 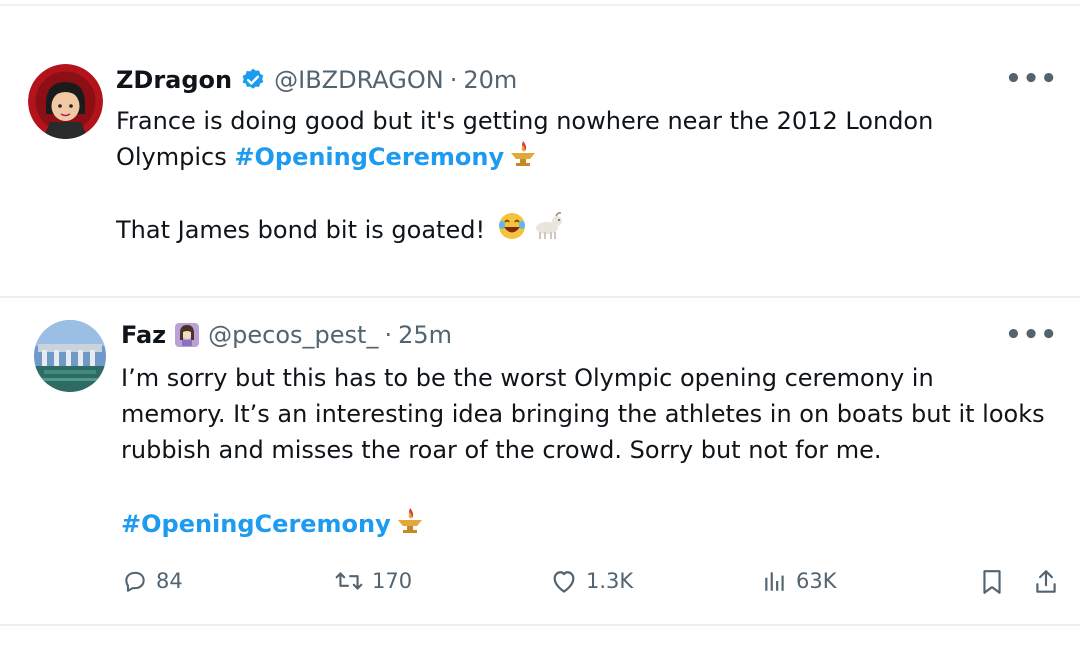 I want to click on bookmark-icon, so click(x=992, y=582).